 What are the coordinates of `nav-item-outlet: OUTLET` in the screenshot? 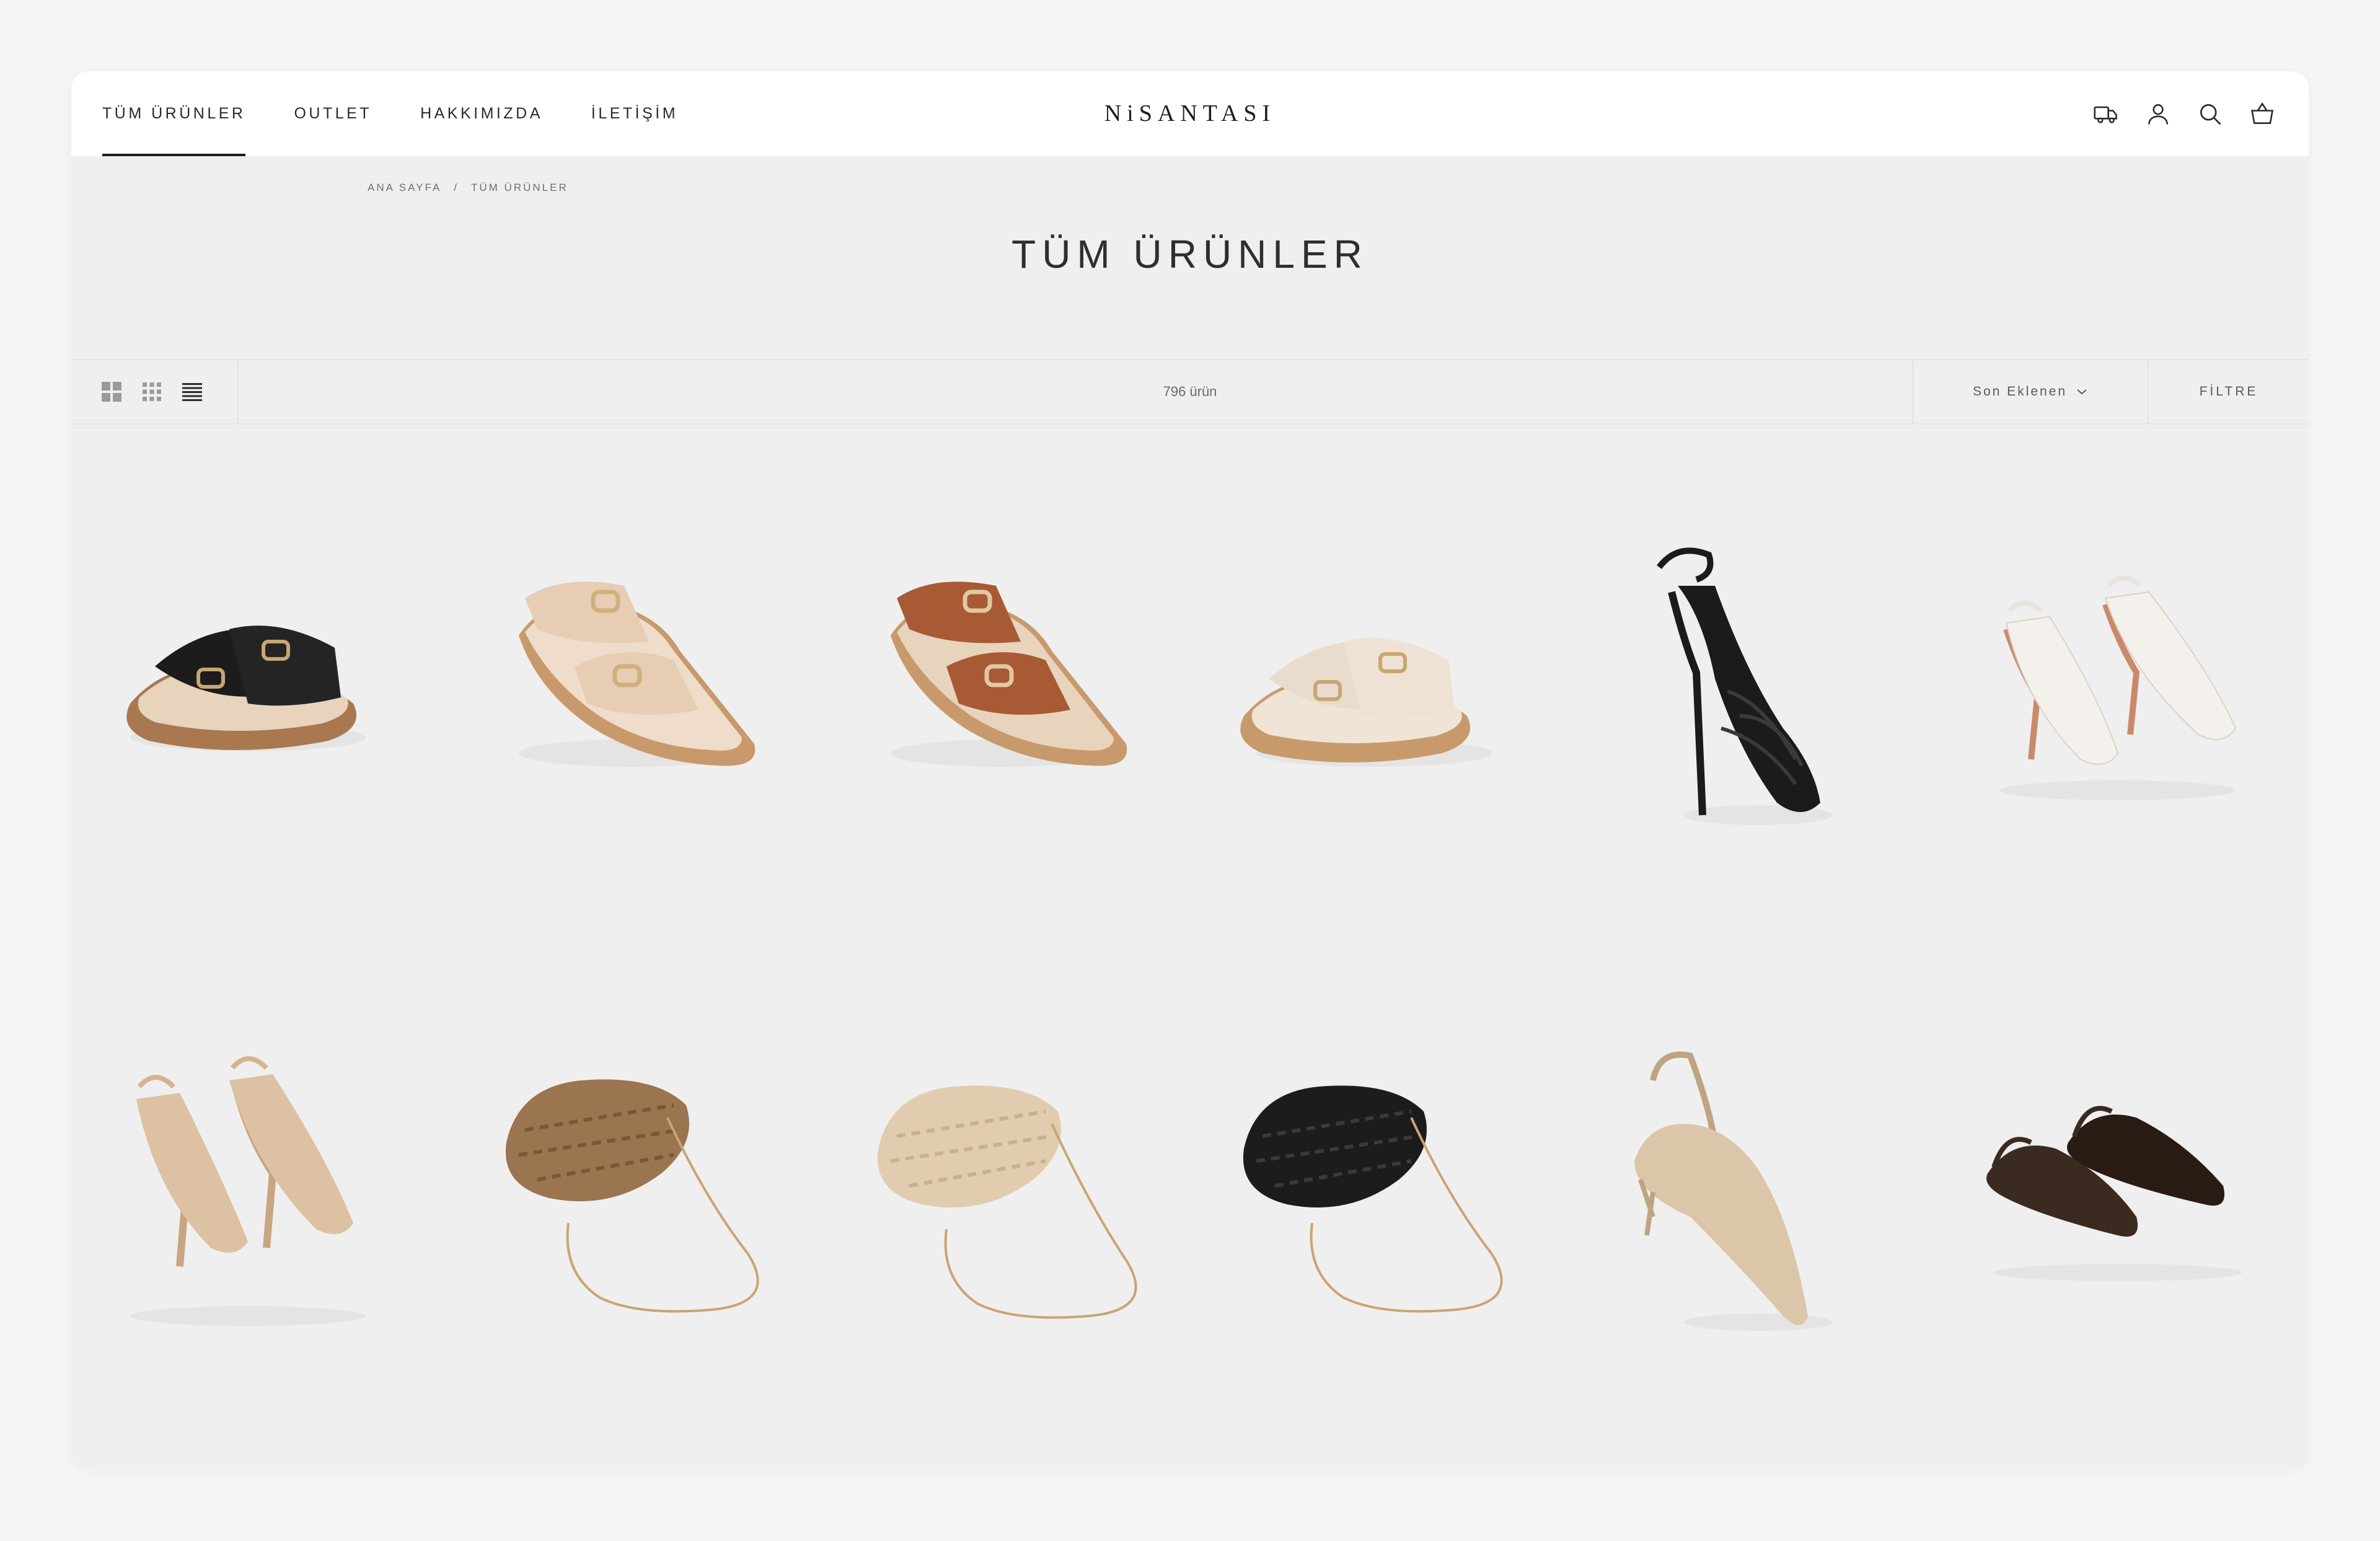 It's located at (333, 113).